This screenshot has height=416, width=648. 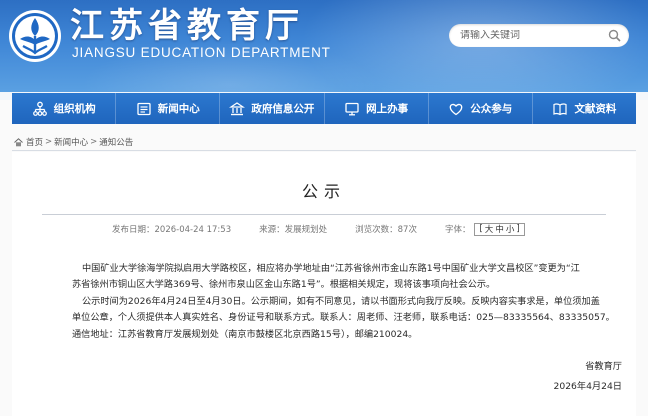 I want to click on font-size-selector: [ 大 中 小 ], so click(x=499, y=229).